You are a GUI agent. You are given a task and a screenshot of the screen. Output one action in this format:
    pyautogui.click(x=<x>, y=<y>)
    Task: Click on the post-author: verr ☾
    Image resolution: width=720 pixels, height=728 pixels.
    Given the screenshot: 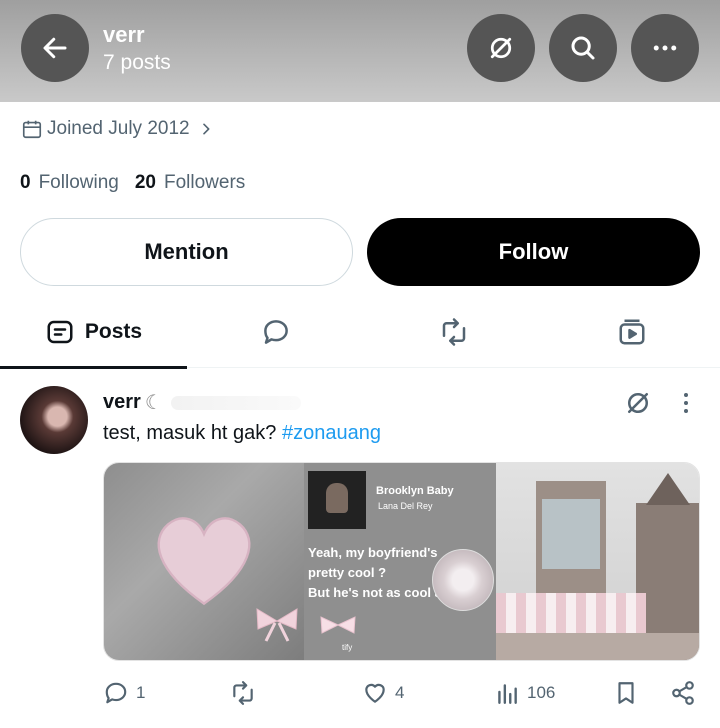 What is the action you would take?
    pyautogui.click(x=202, y=402)
    